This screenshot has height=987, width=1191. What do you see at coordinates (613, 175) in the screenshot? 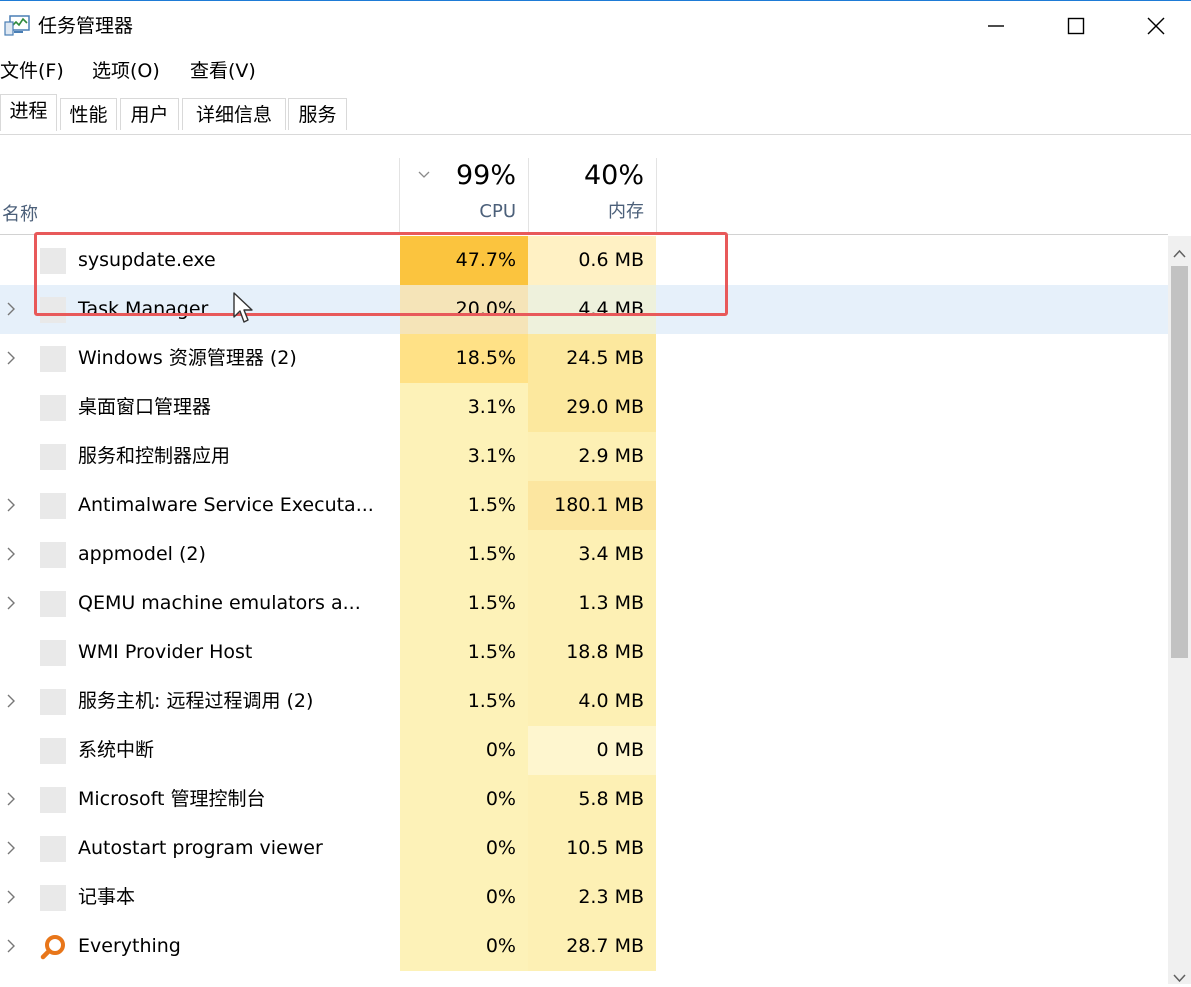
I see `memory-total-percent: 40%` at bounding box center [613, 175].